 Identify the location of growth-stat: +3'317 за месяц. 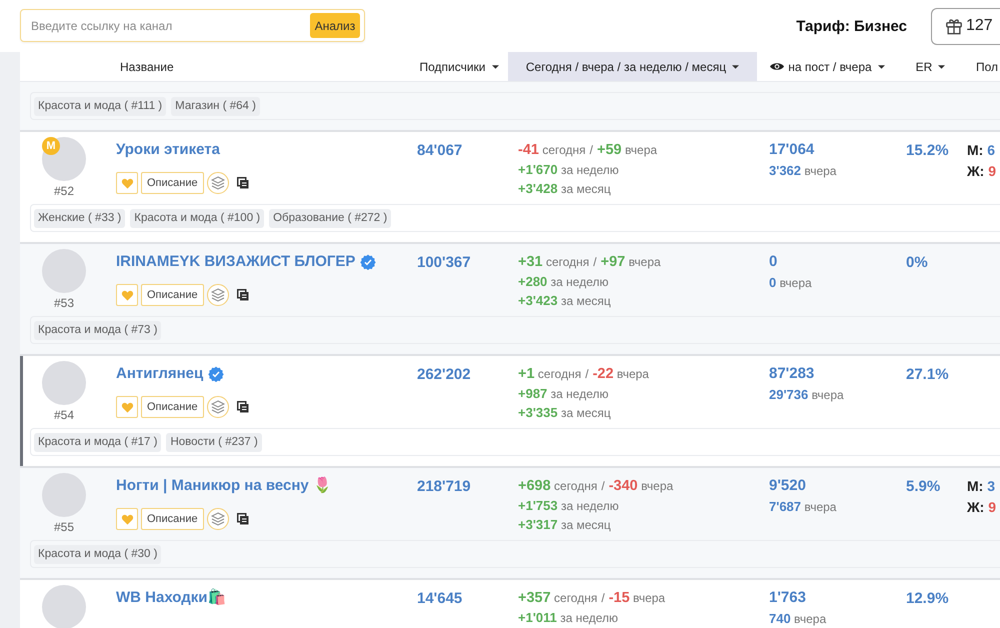
(564, 525).